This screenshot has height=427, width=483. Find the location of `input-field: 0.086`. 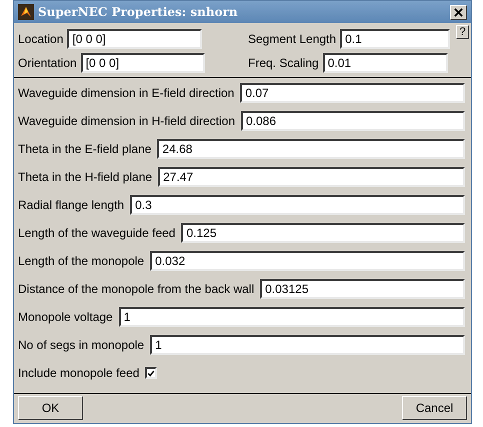

input-field: 0.086 is located at coordinates (353, 121).